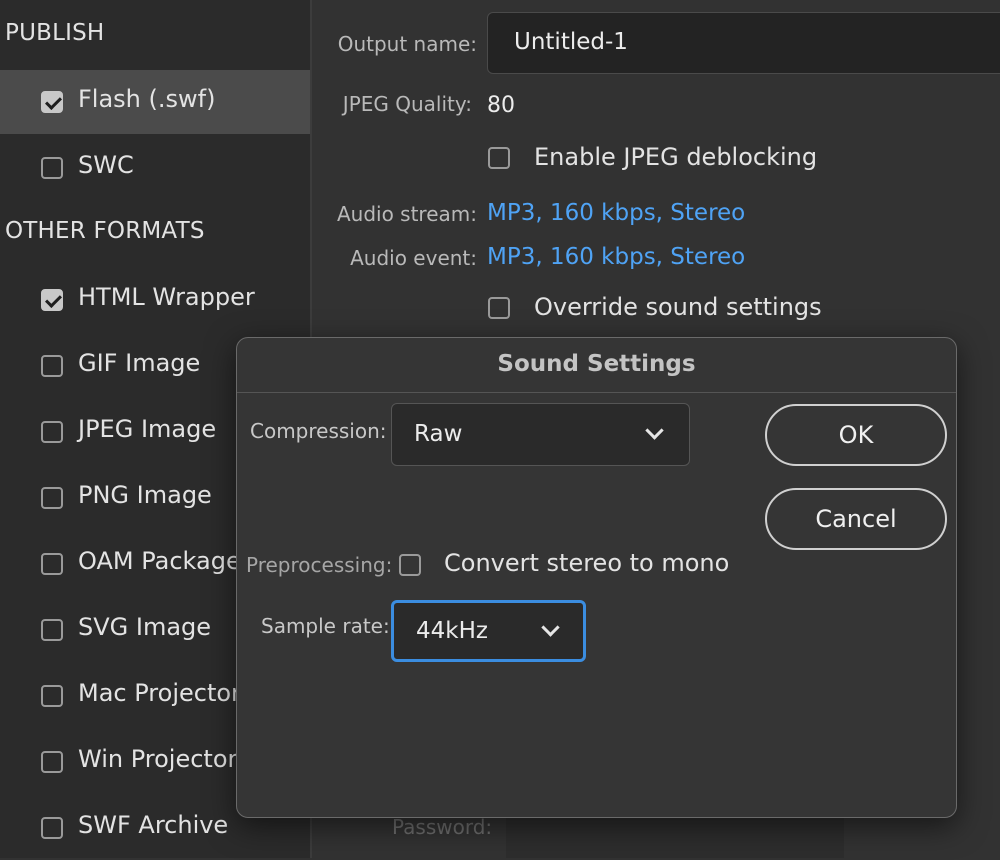 The width and height of the screenshot is (1000, 860). I want to click on compression-label: Compression:, so click(318, 431).